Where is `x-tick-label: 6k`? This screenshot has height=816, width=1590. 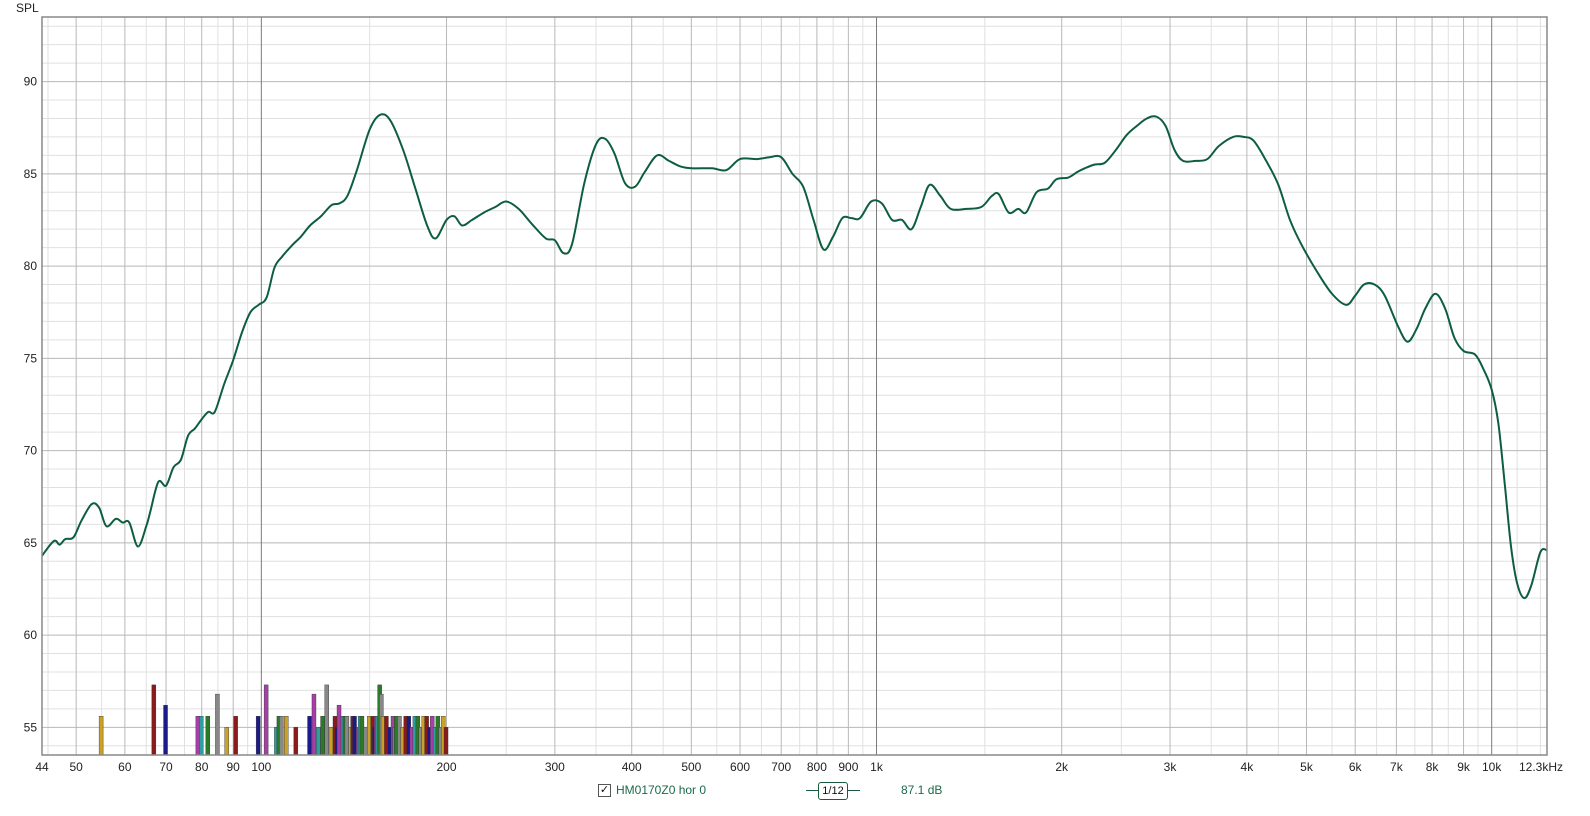
x-tick-label: 6k is located at coordinates (1356, 767).